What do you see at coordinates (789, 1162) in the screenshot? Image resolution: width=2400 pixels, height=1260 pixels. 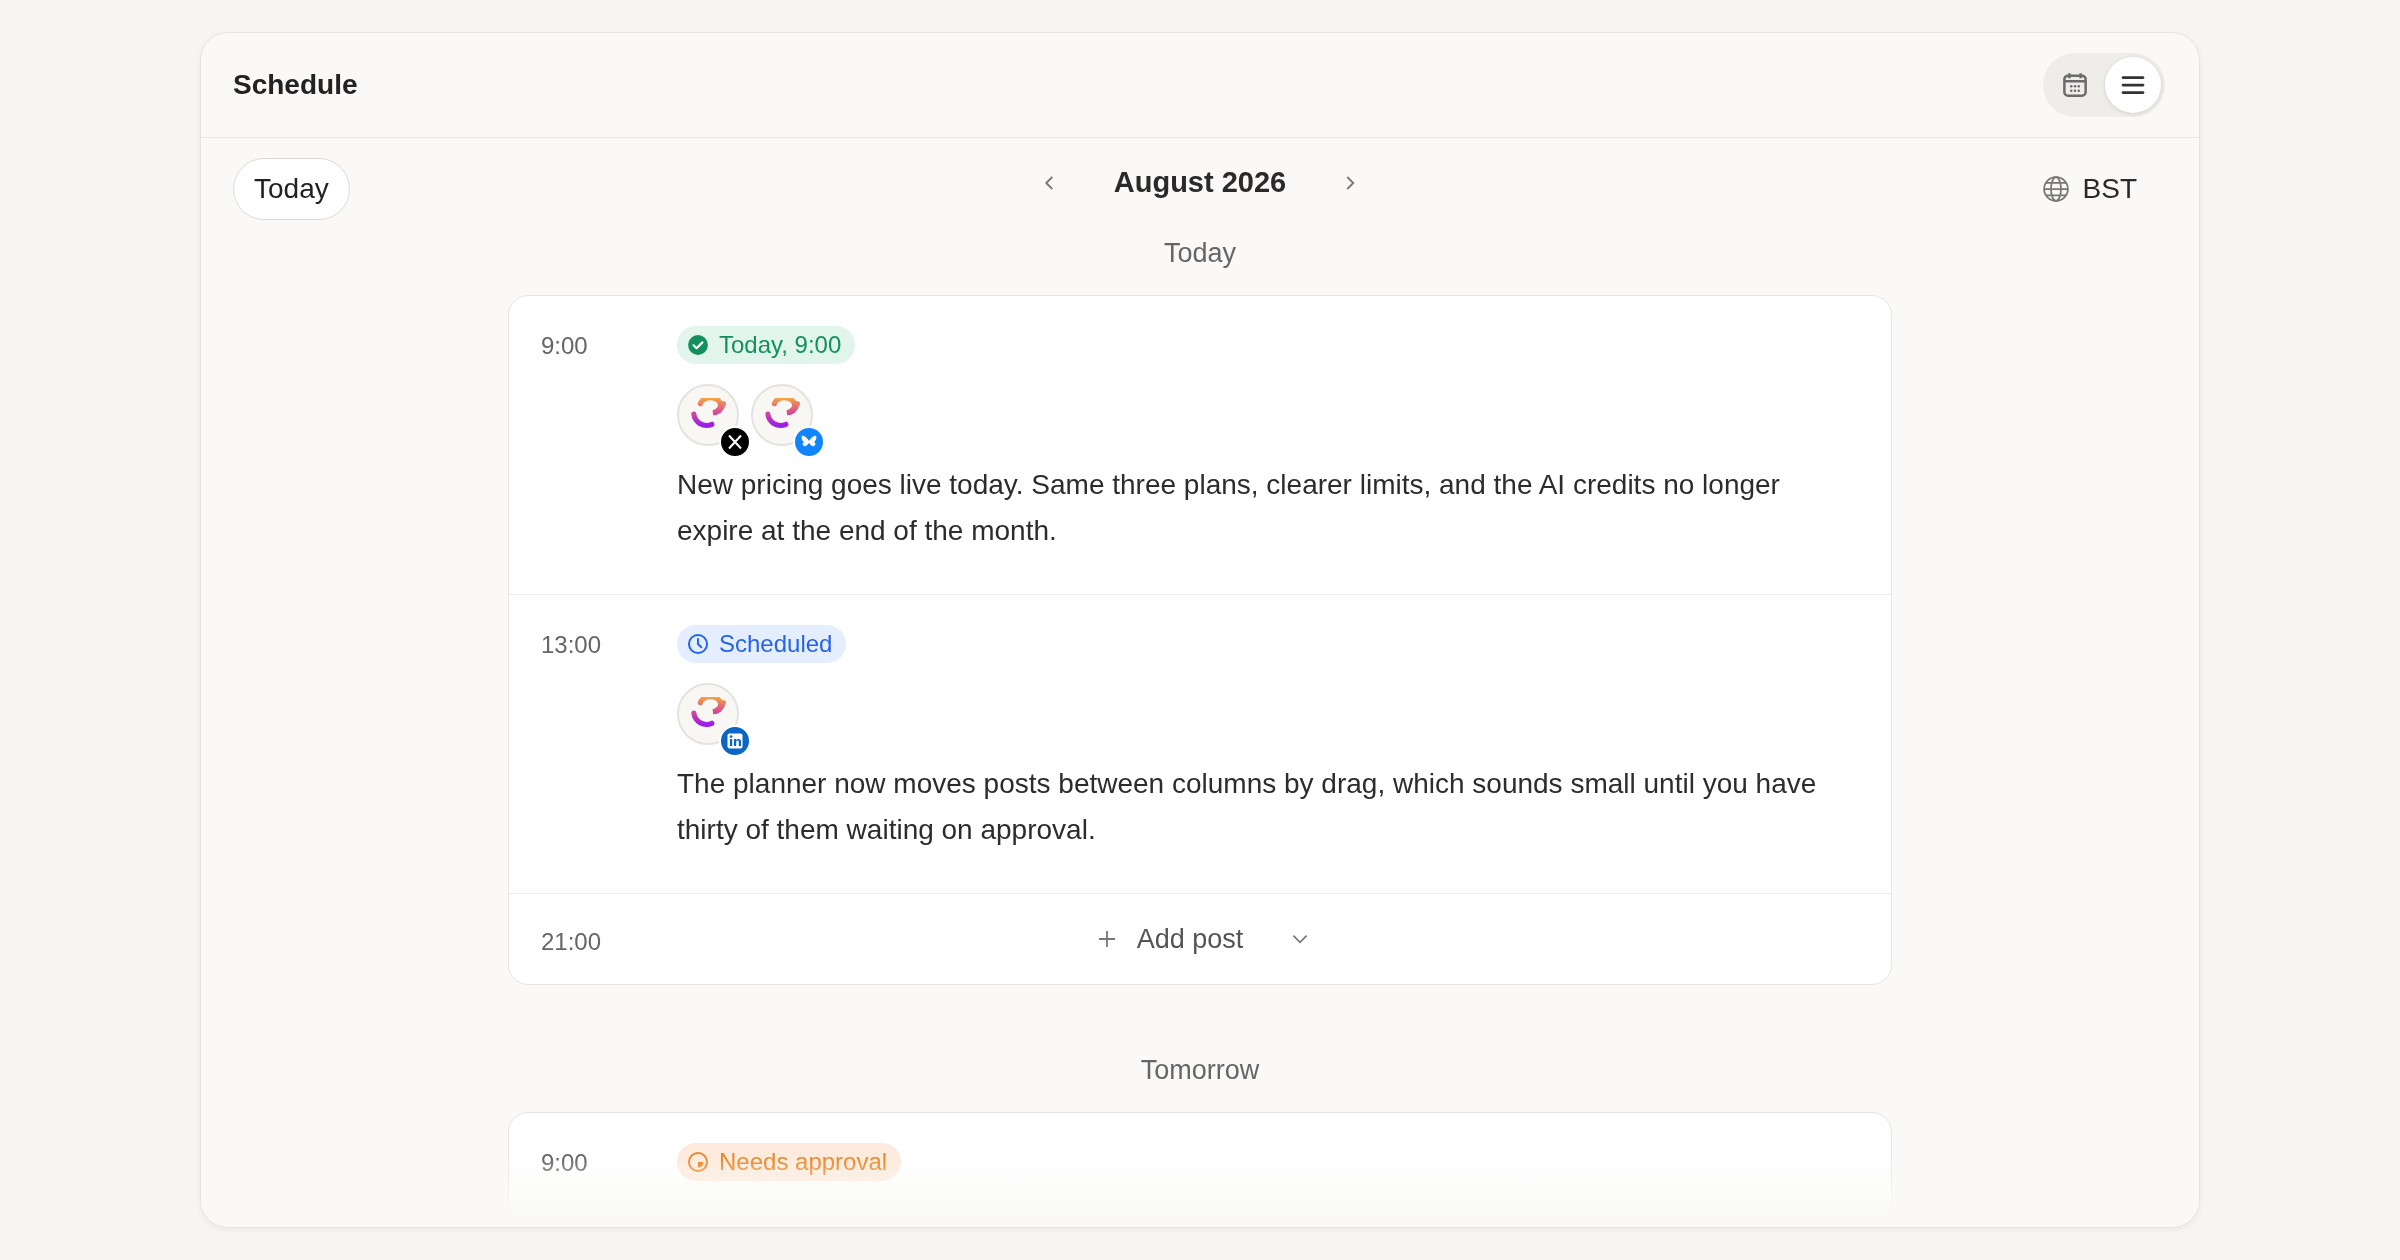 I see `status-badge: Needs approval` at bounding box center [789, 1162].